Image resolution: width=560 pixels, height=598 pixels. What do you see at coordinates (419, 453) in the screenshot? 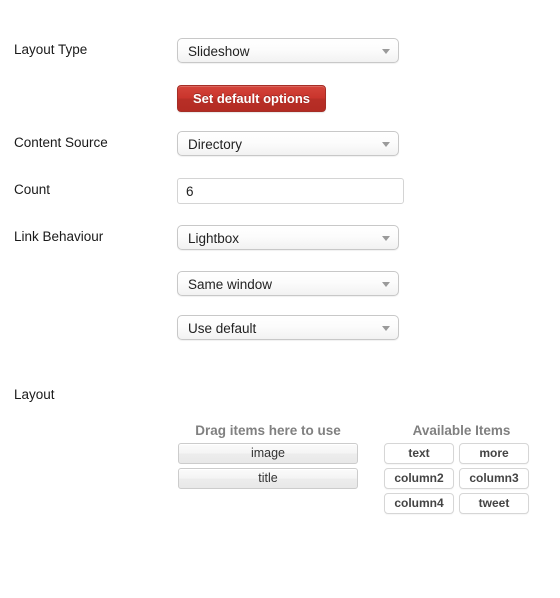
I see `list-item: text` at bounding box center [419, 453].